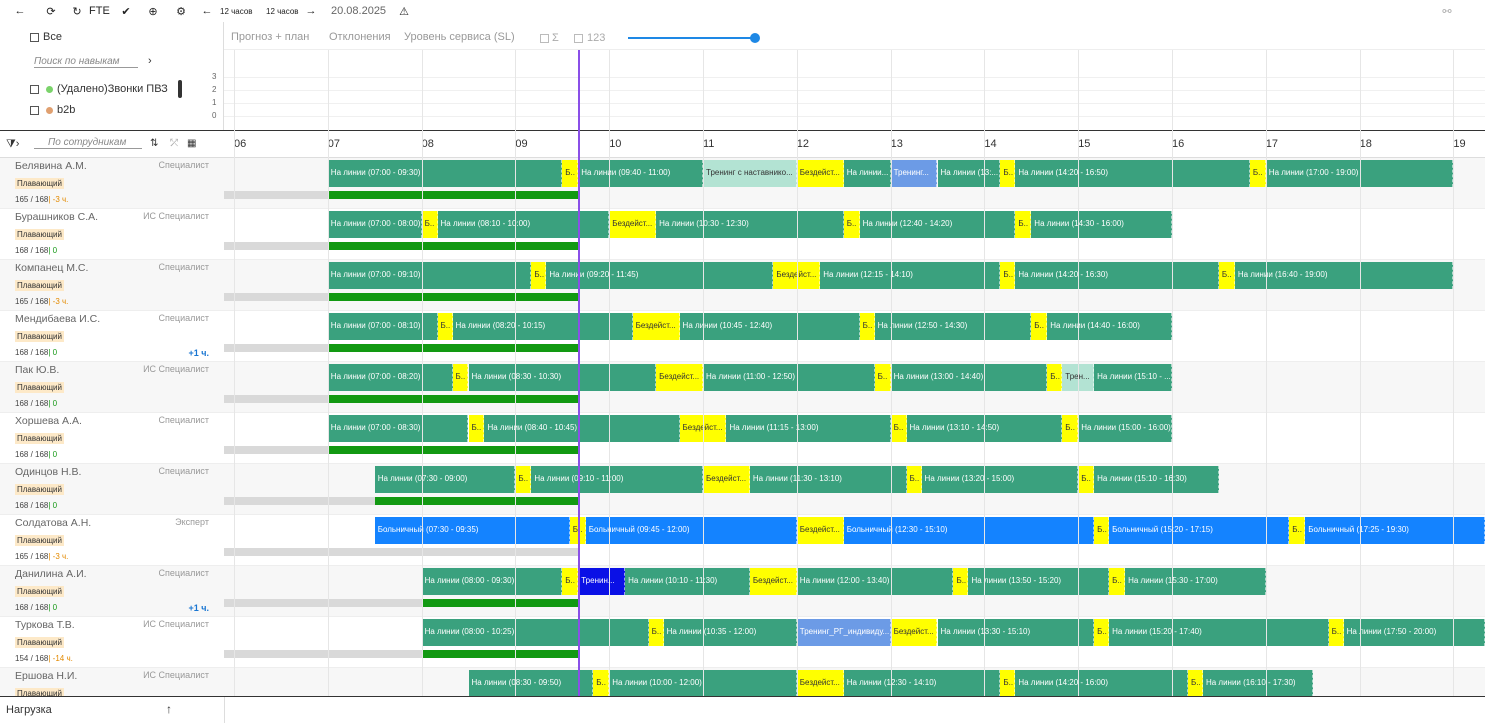  Describe the element at coordinates (472, 530) in the screenshot. I see `sick-segment: Больничный (07:30 - 09:35)` at that location.